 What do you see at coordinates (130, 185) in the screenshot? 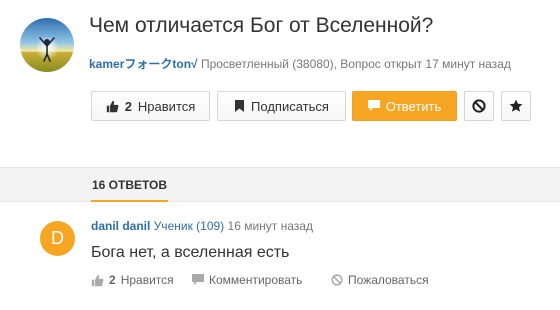
I see `tab-answers: 16 ОТВЕТОВ` at bounding box center [130, 185].